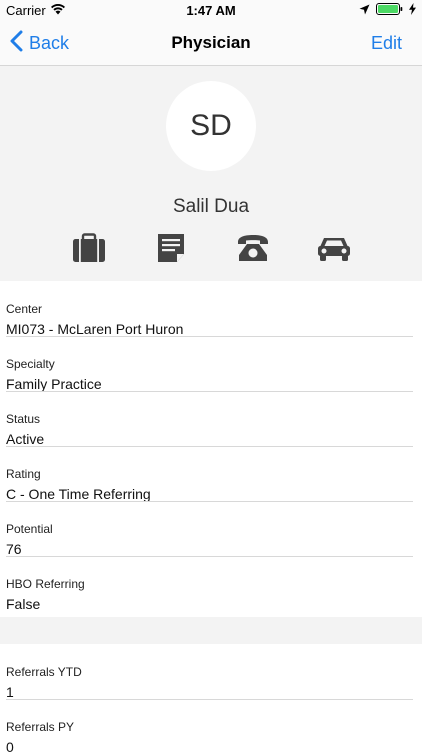  What do you see at coordinates (24, 309) in the screenshot?
I see `field-label: Center` at bounding box center [24, 309].